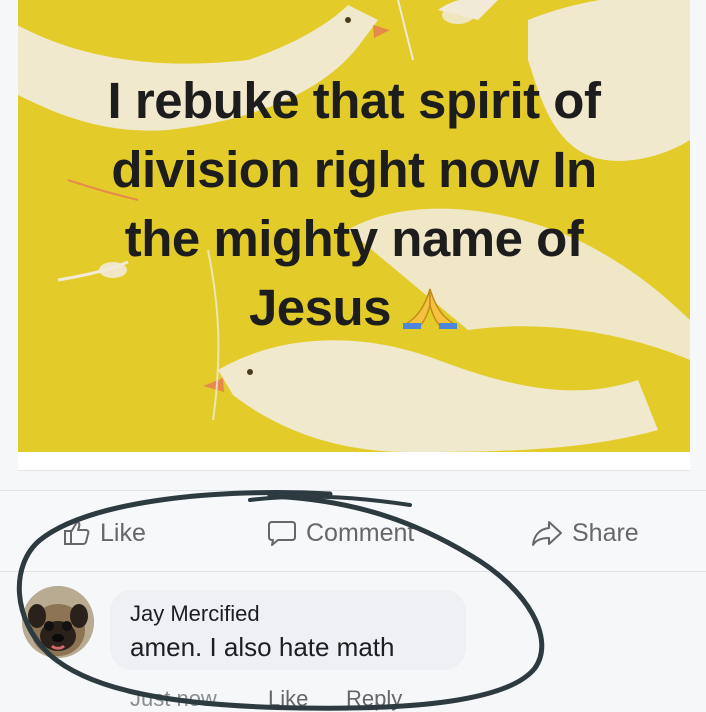  What do you see at coordinates (354, 461) in the screenshot?
I see `post-card-footer` at bounding box center [354, 461].